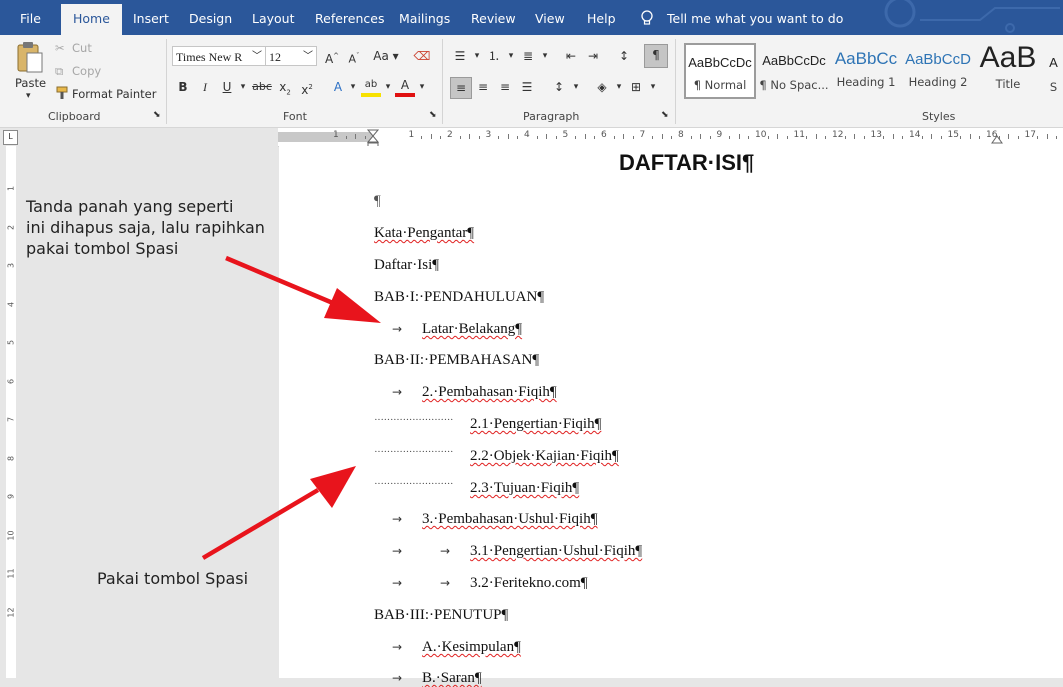 This screenshot has height=687, width=1063. I want to click on annotation-arrow-1-shaft, so click(283, 282).